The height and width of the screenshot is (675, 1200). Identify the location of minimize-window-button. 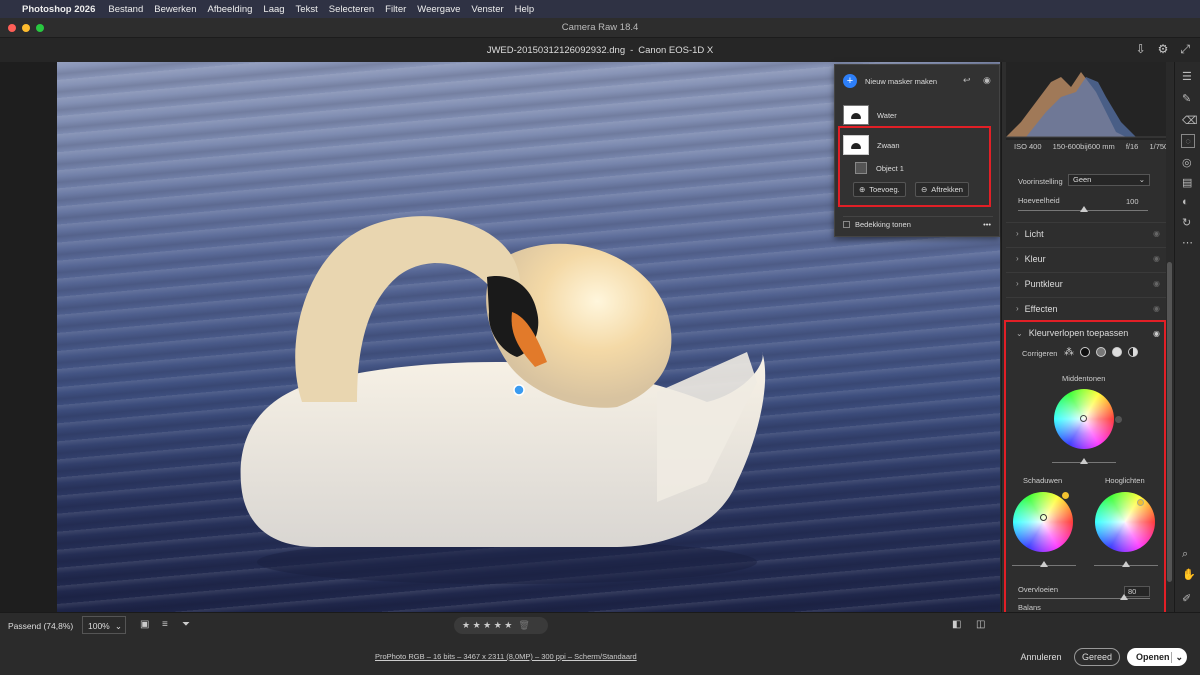
(26, 28).